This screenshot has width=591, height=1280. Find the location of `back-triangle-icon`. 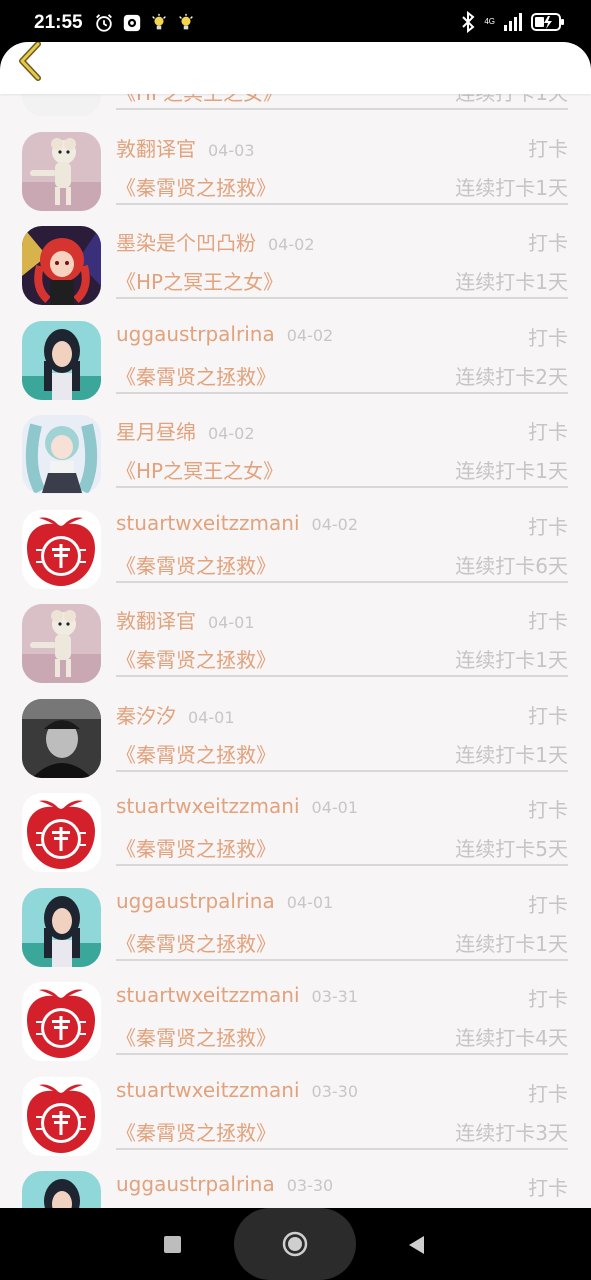

back-triangle-icon is located at coordinates (416, 1245).